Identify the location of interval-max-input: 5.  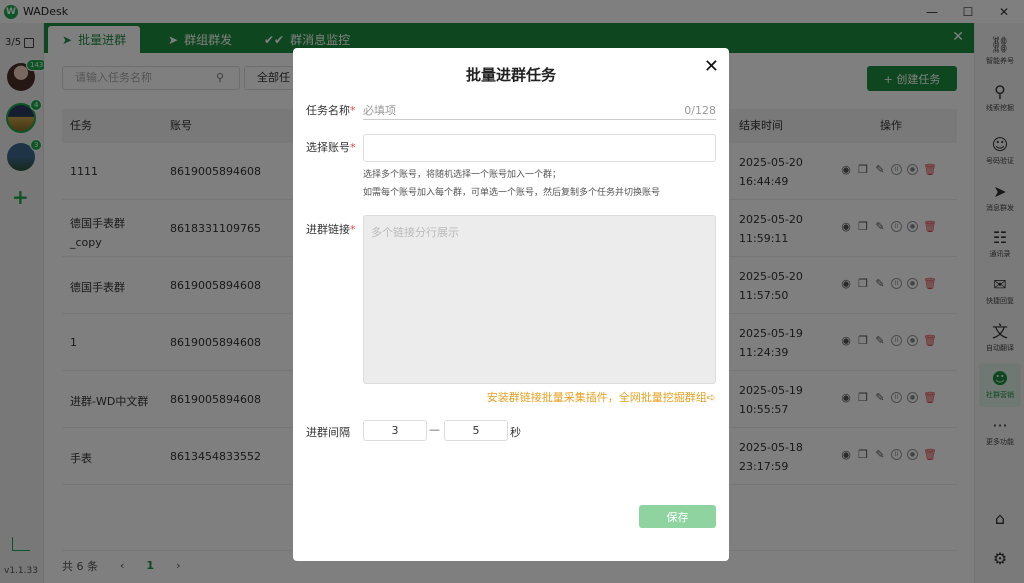
(476, 430).